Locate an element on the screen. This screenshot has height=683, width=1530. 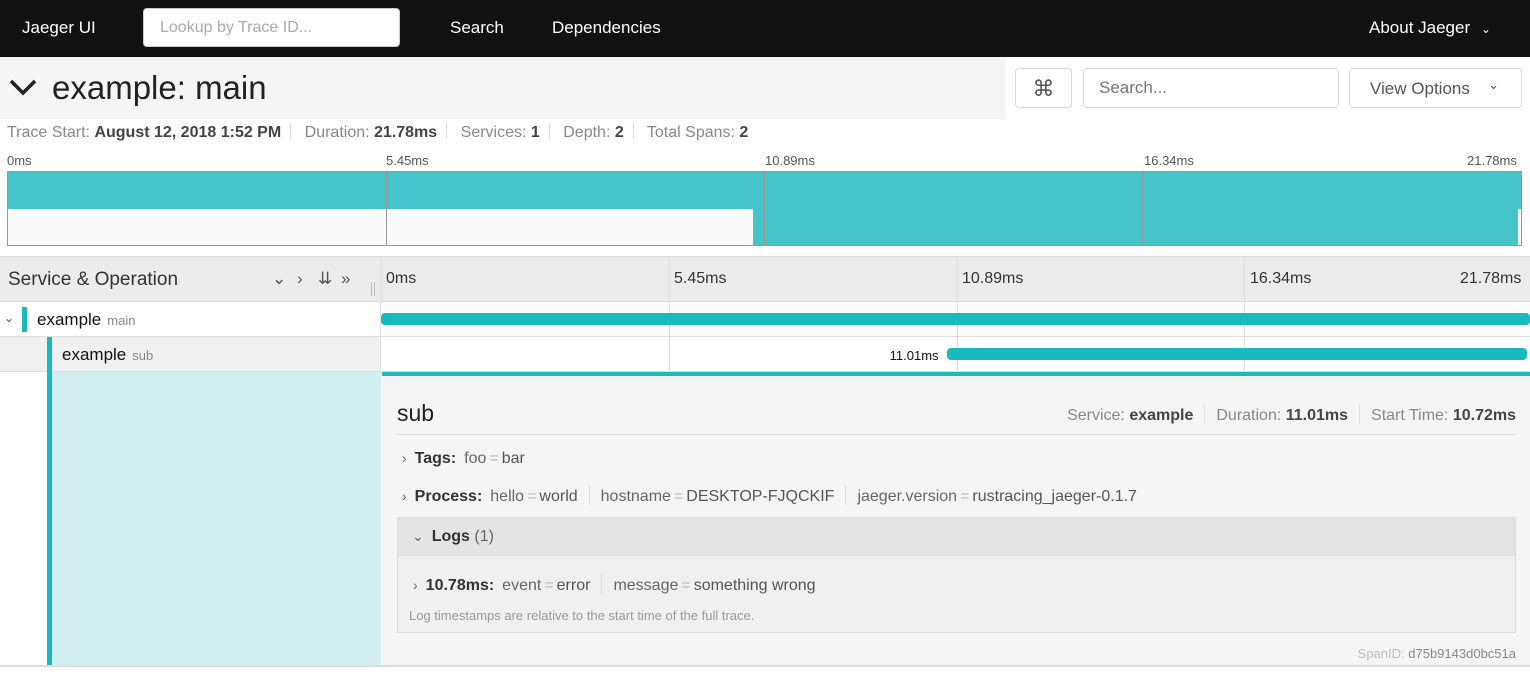
timeline-tick: 16.34ms is located at coordinates (1281, 278).